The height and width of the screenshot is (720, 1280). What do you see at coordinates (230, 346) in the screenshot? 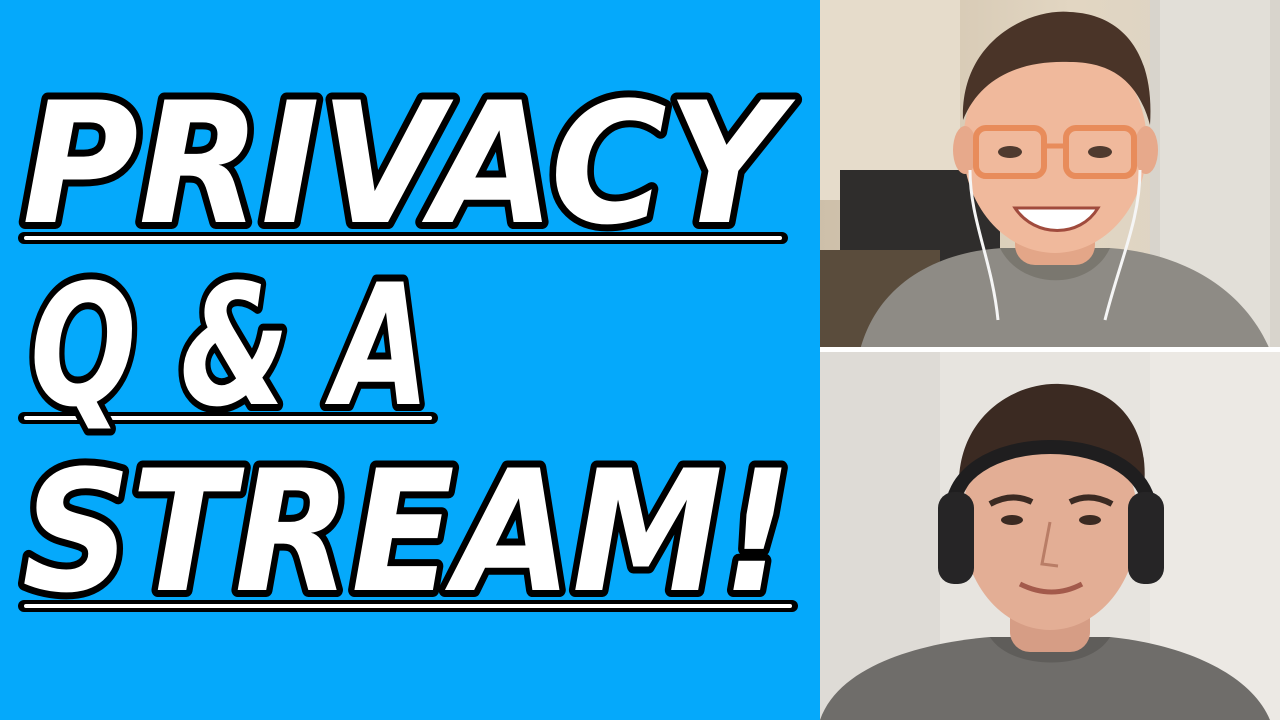
I see `headline-line-2: Q & A` at bounding box center [230, 346].